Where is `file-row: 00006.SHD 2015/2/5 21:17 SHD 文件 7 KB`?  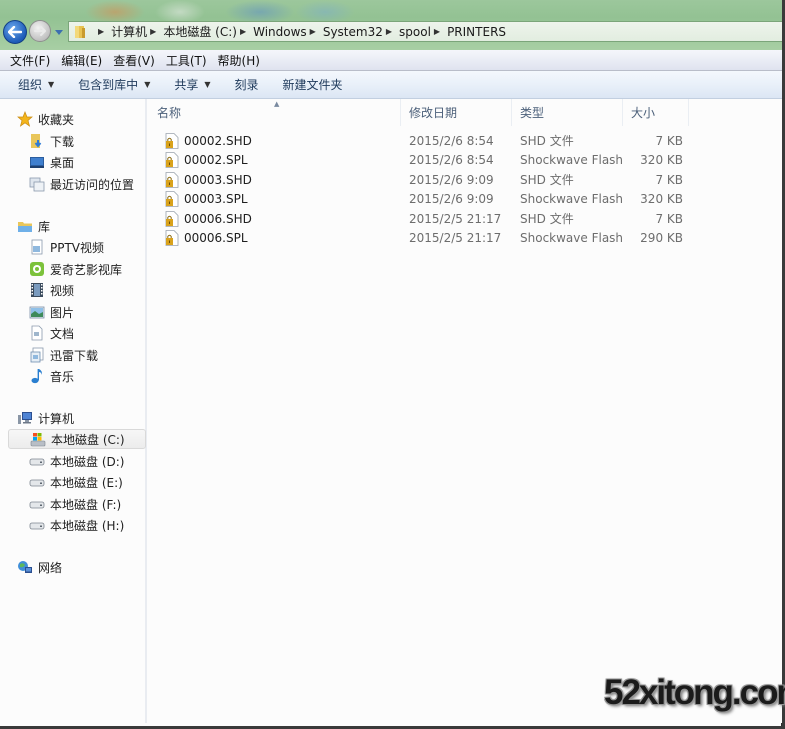 file-row: 00006.SHD 2015/2/5 21:17 SHD 文件 7 KB is located at coordinates (465, 219).